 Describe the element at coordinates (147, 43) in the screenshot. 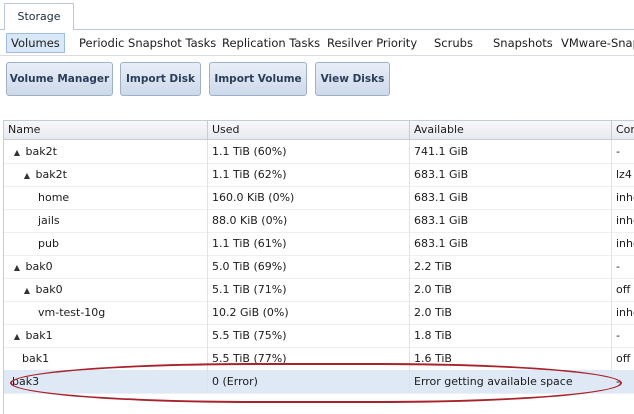

I see `subtab-periodic-snapshot-tasks: Periodic Snapshot Tasks` at that location.